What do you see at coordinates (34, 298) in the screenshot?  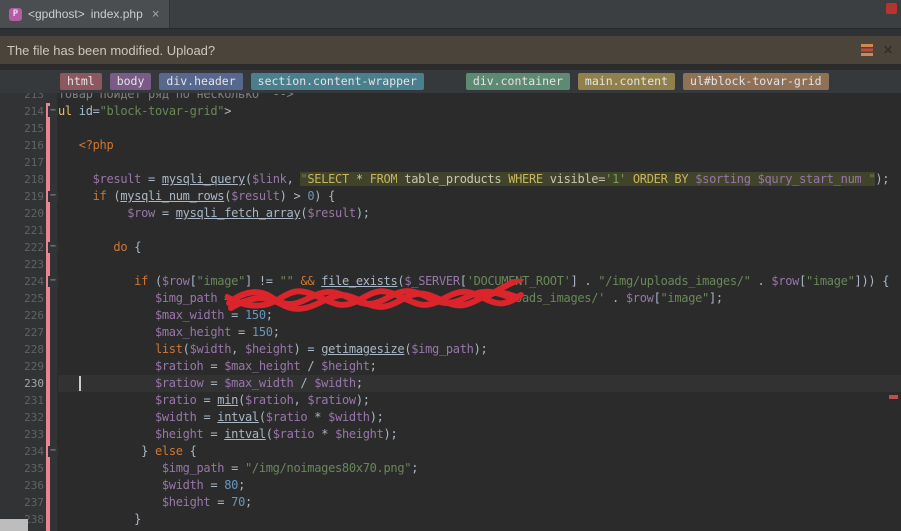 I see `line-number-225: 225` at bounding box center [34, 298].